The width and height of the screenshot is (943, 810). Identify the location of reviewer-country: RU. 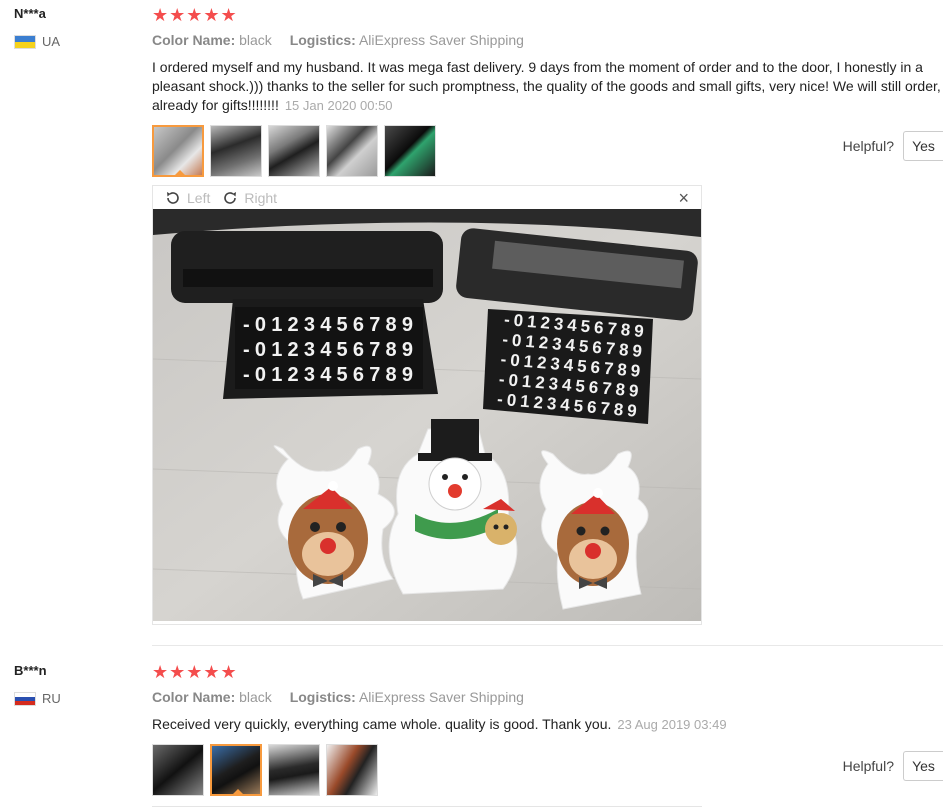
(37, 698).